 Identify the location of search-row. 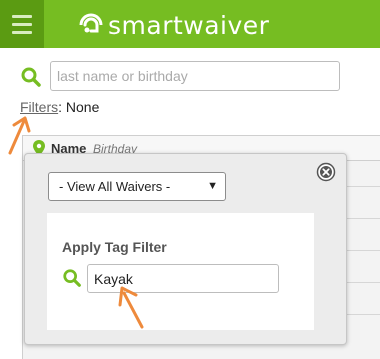
(180, 77).